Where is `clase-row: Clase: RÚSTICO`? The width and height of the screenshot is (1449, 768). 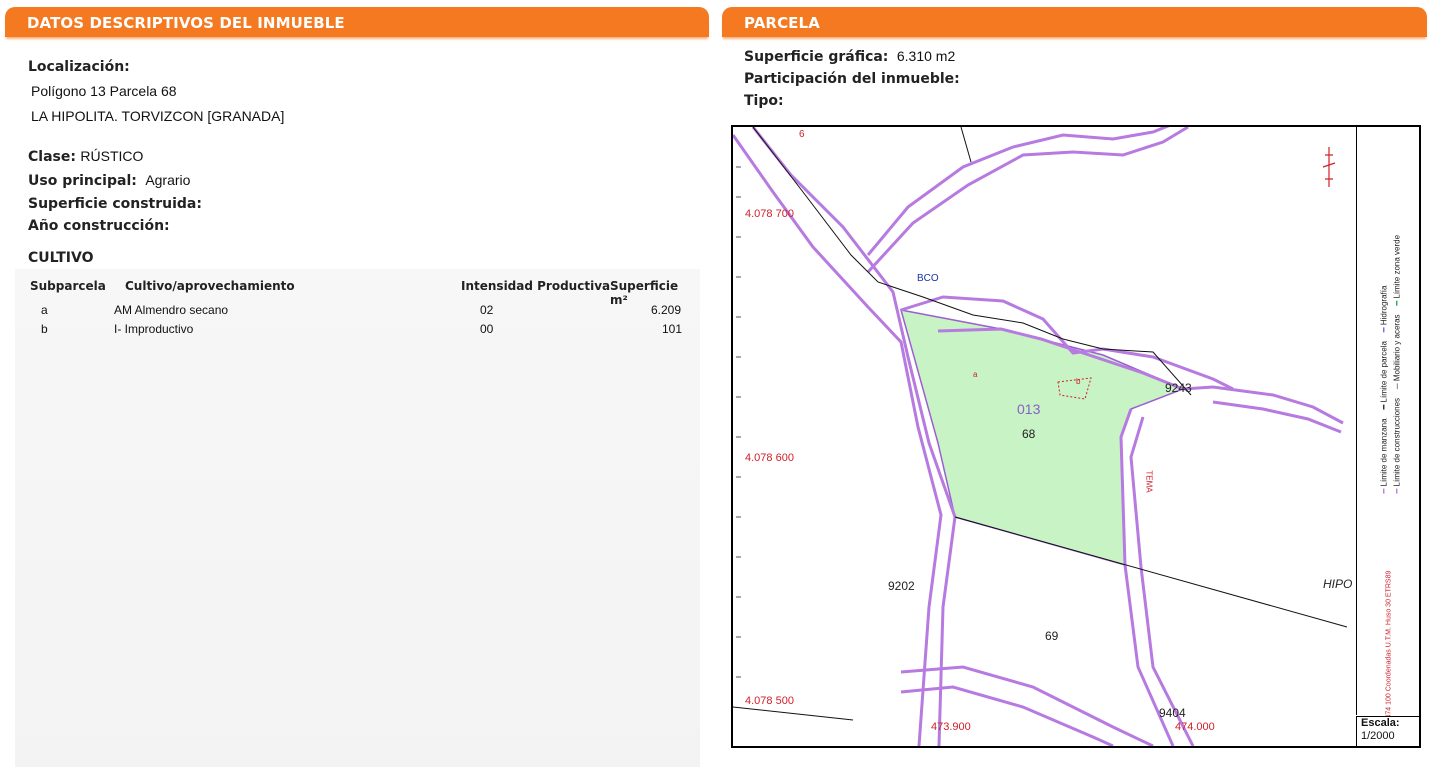 clase-row: Clase: RÚSTICO is located at coordinates (85, 157).